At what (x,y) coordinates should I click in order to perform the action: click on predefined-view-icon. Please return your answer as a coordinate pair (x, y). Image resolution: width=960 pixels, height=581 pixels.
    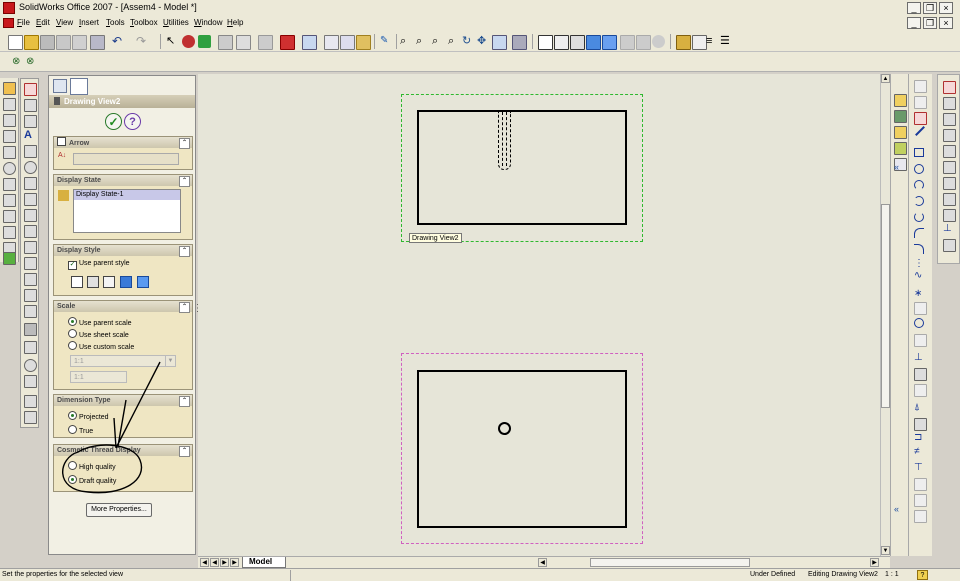
    Looking at the image, I should click on (9, 258).